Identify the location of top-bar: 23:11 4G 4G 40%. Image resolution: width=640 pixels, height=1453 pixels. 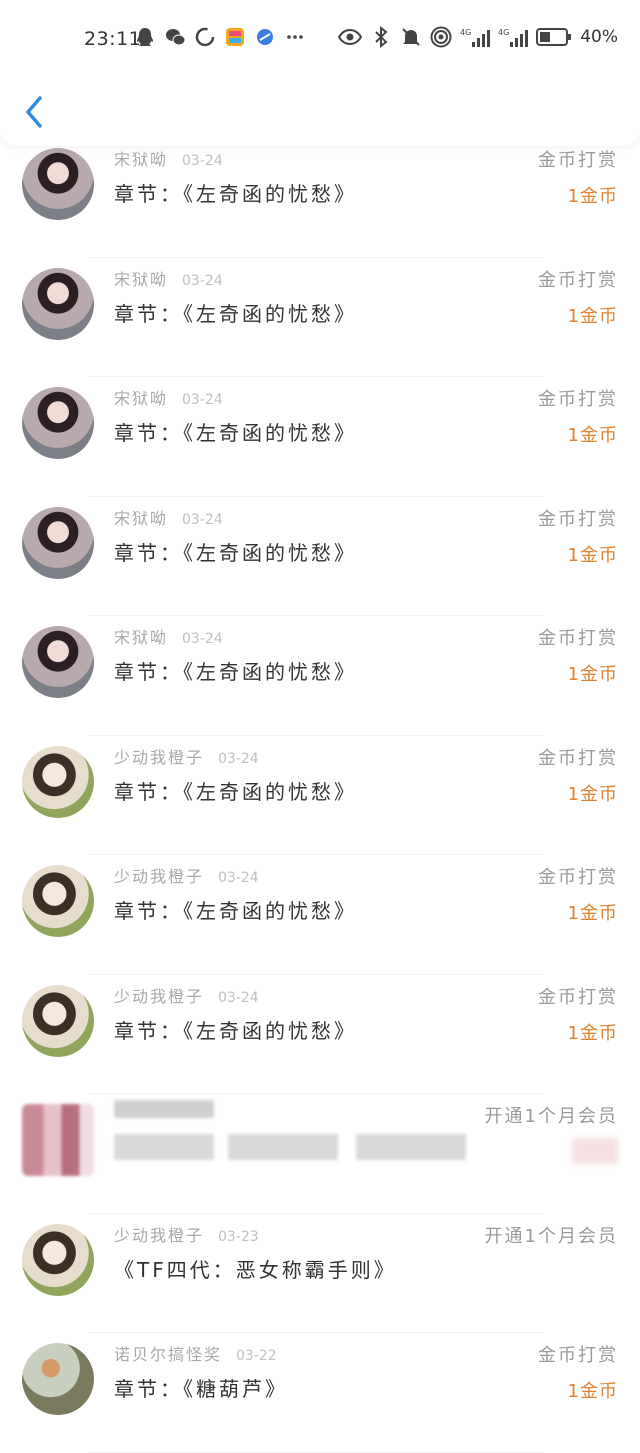
(320, 73).